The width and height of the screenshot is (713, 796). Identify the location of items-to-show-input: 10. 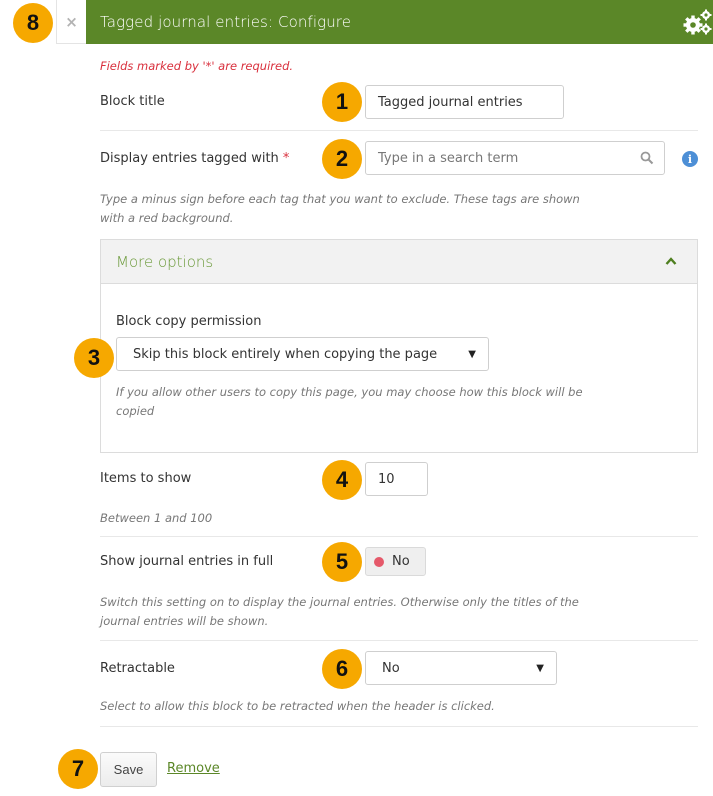
(396, 479).